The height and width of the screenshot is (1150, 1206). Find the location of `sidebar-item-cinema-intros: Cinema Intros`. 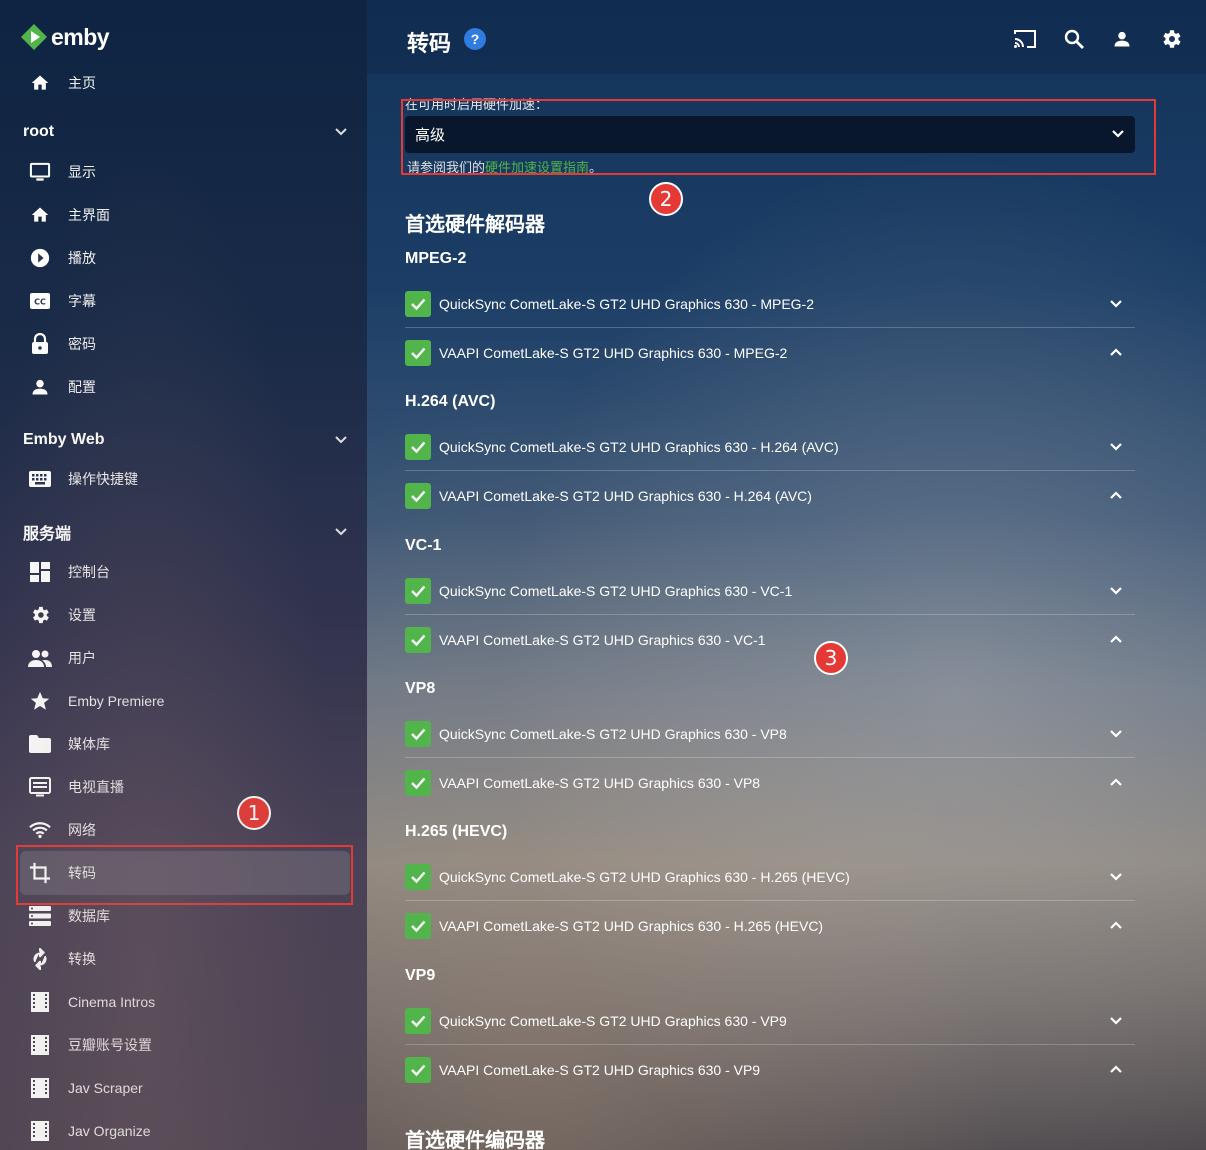

sidebar-item-cinema-intros: Cinema Intros is located at coordinates (185, 1002).